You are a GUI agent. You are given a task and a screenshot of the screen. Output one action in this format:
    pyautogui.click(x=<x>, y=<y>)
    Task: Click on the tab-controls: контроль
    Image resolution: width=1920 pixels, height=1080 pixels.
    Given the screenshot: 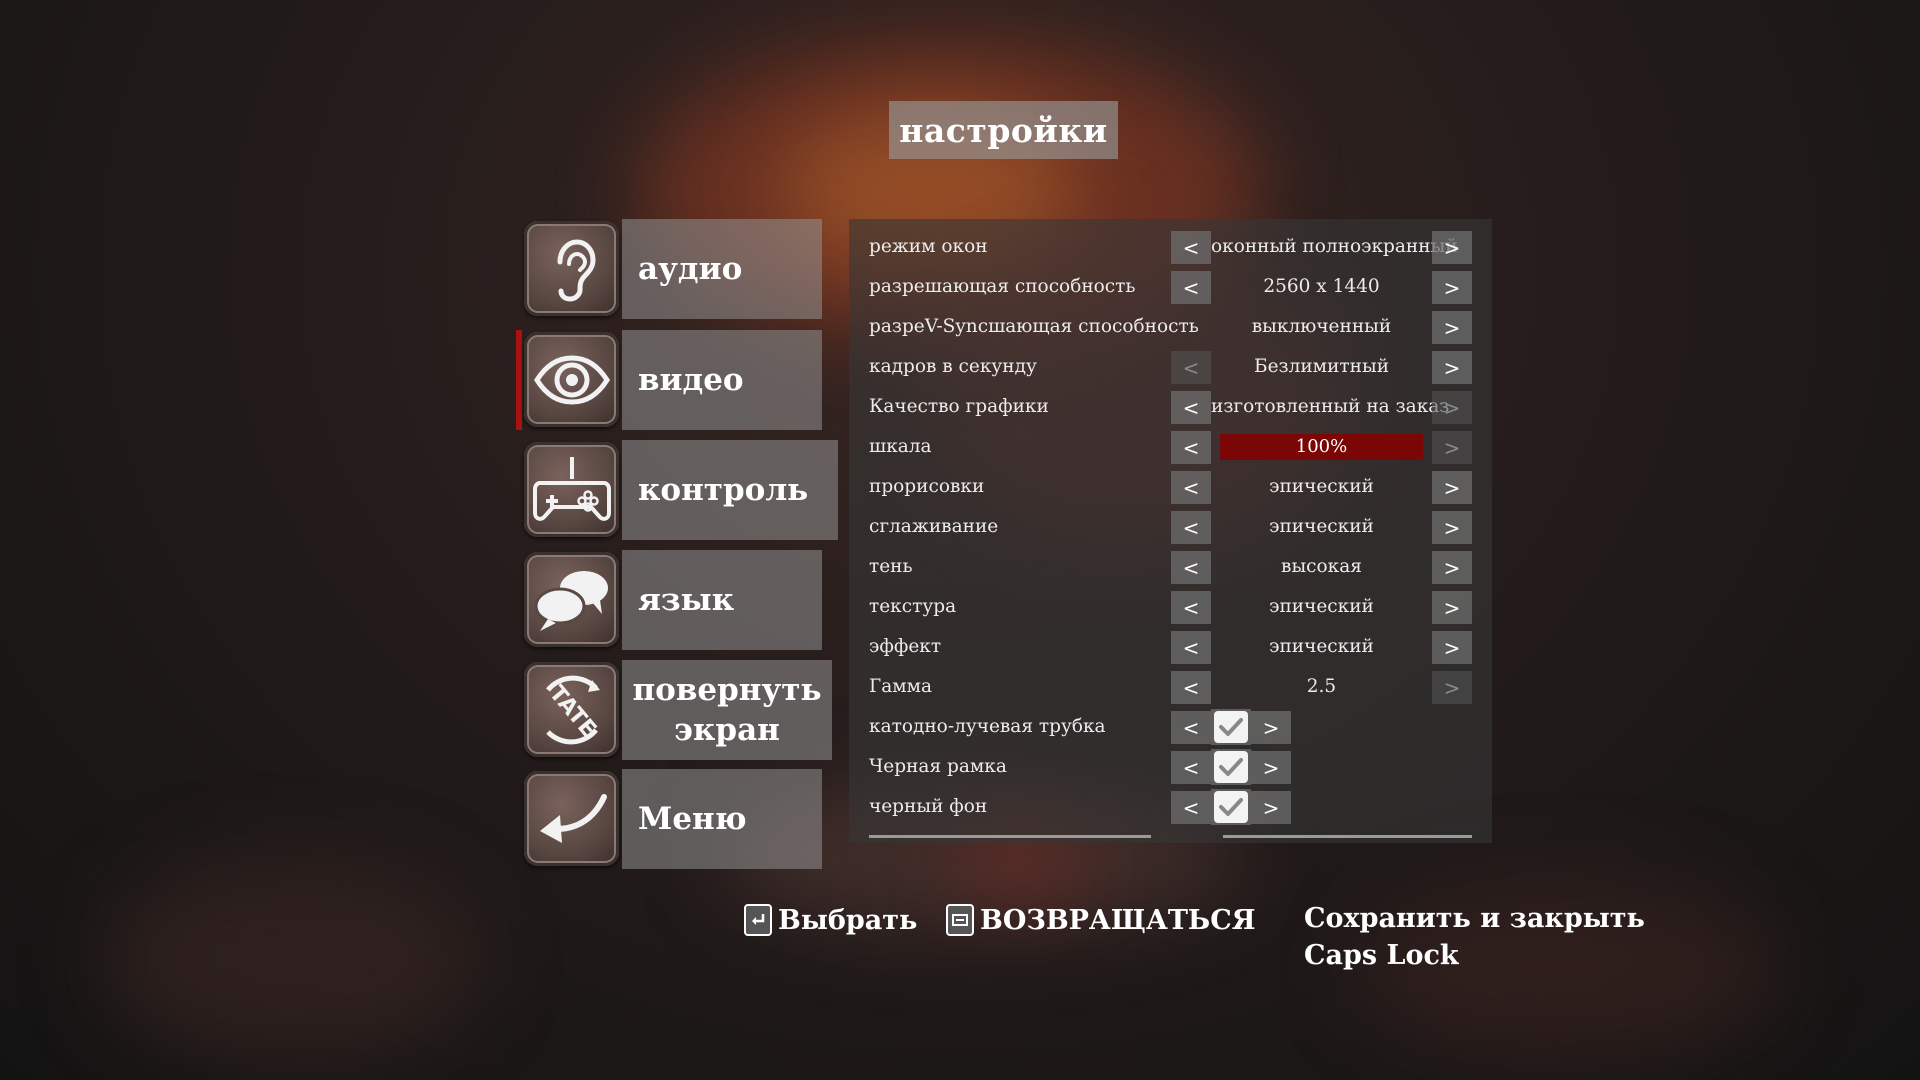 What is the action you would take?
    pyautogui.click(x=681, y=490)
    